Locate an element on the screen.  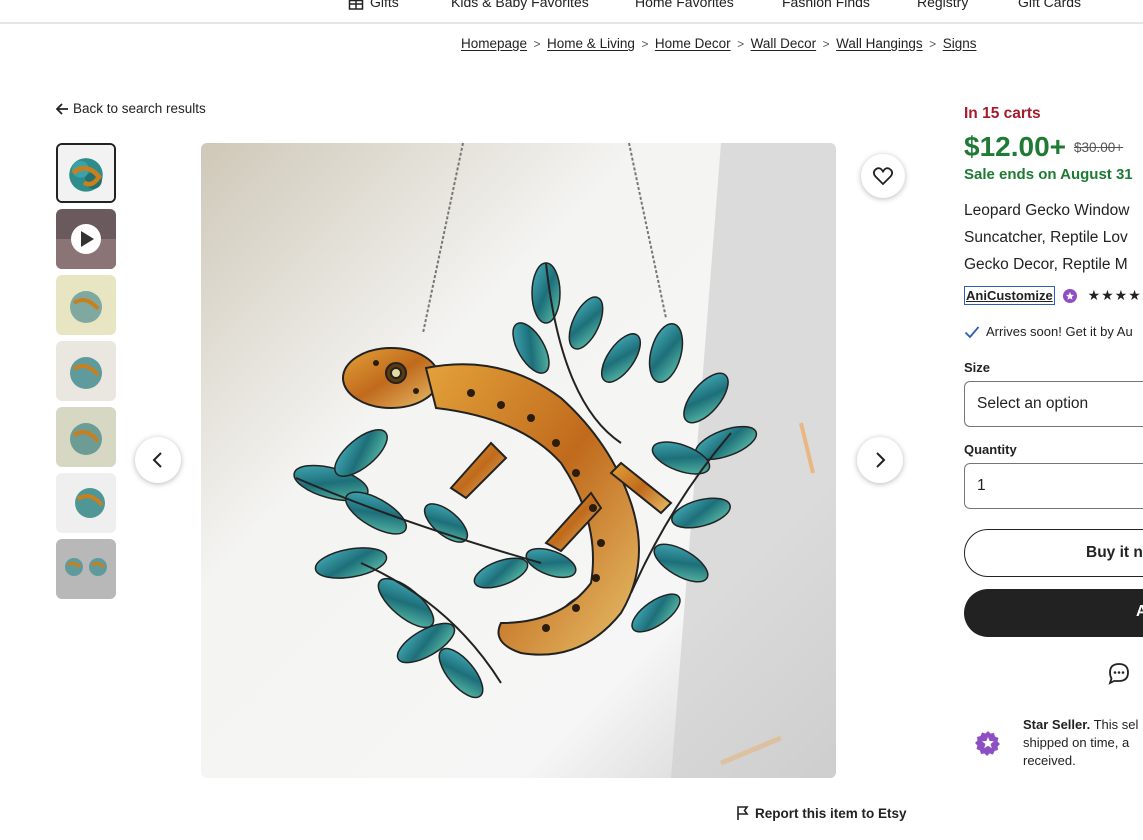
breadcrumb-home-decor: Home Decor is located at coordinates (693, 43).